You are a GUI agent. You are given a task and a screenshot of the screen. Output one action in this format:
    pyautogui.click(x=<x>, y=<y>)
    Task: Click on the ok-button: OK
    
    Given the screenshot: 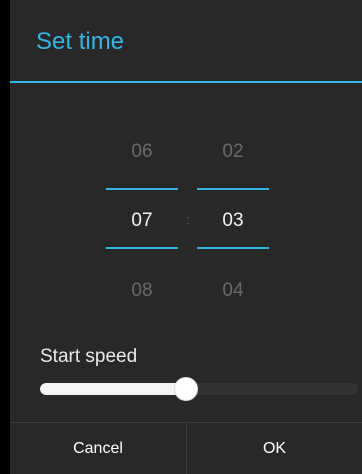 What is the action you would take?
    pyautogui.click(x=274, y=448)
    